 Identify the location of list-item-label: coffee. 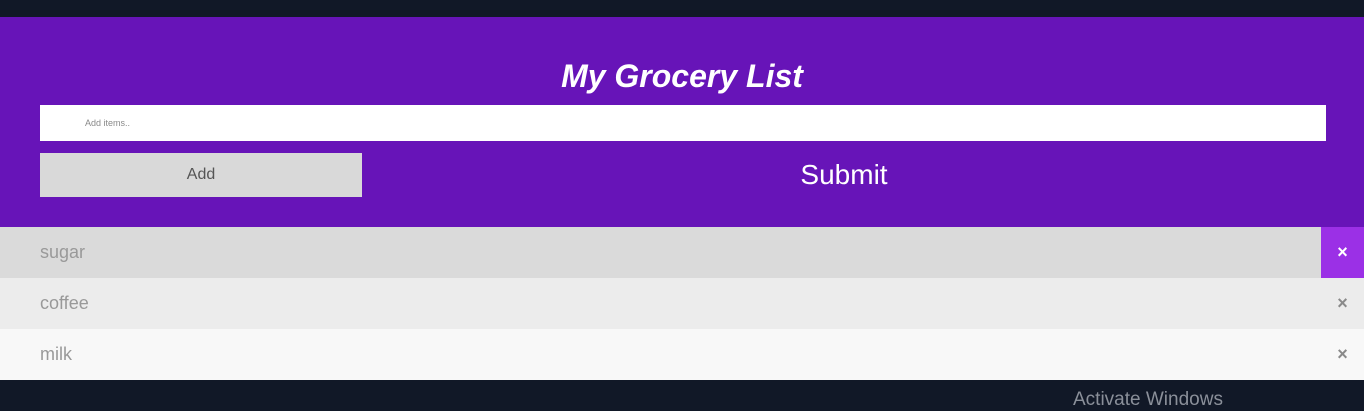
(64, 303).